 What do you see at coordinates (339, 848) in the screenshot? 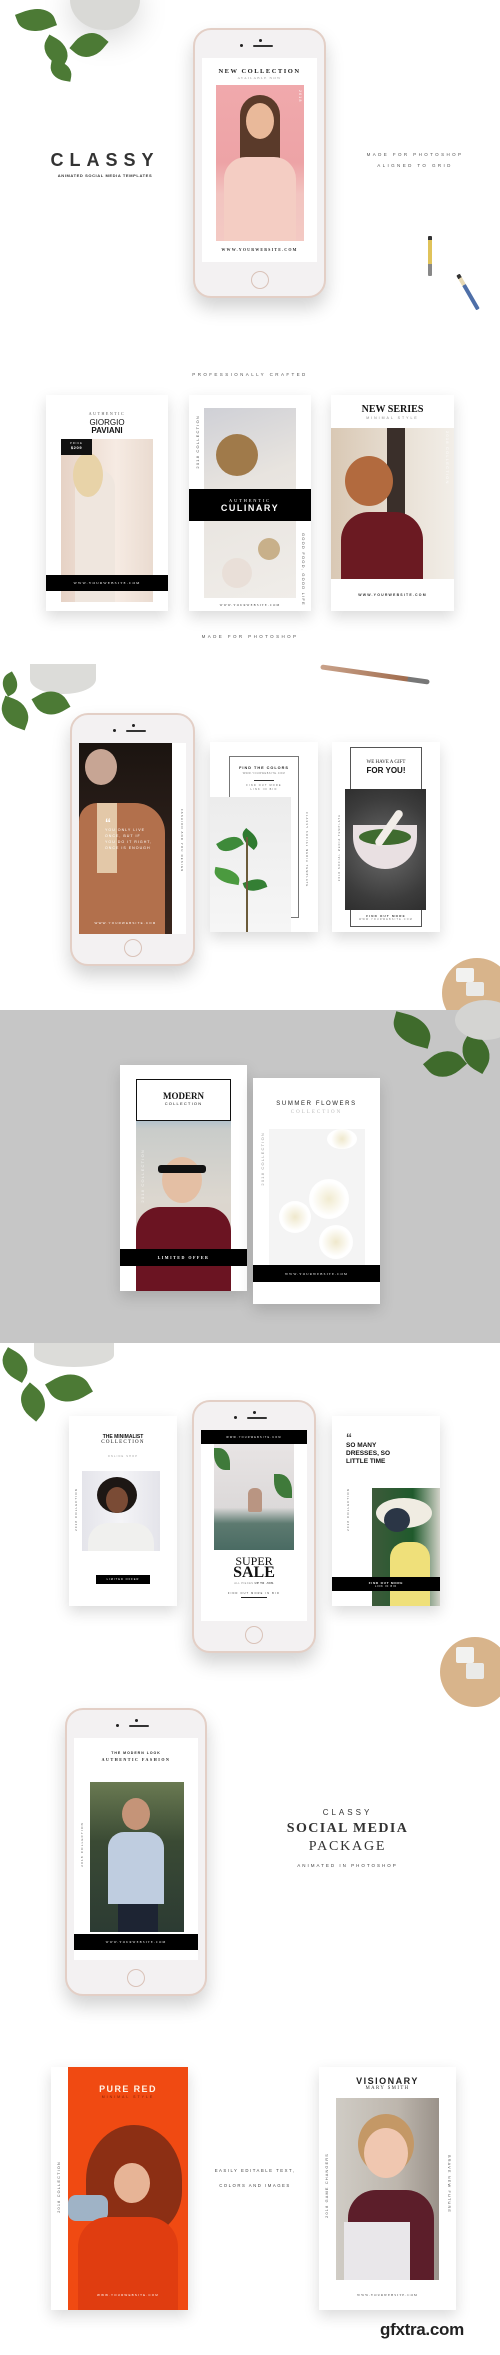
I see `side-text: 2018 SOCIAL MEDIA TEMPLATE` at bounding box center [339, 848].